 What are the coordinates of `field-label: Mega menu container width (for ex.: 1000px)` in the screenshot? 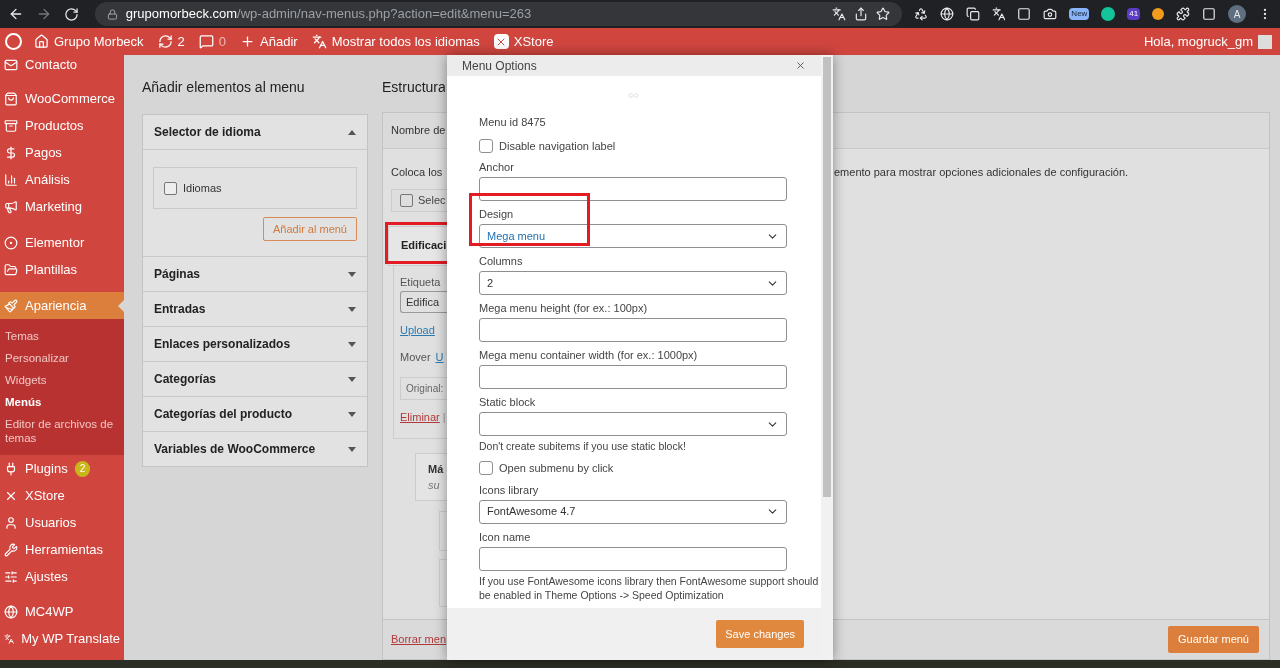 It's located at (589, 355).